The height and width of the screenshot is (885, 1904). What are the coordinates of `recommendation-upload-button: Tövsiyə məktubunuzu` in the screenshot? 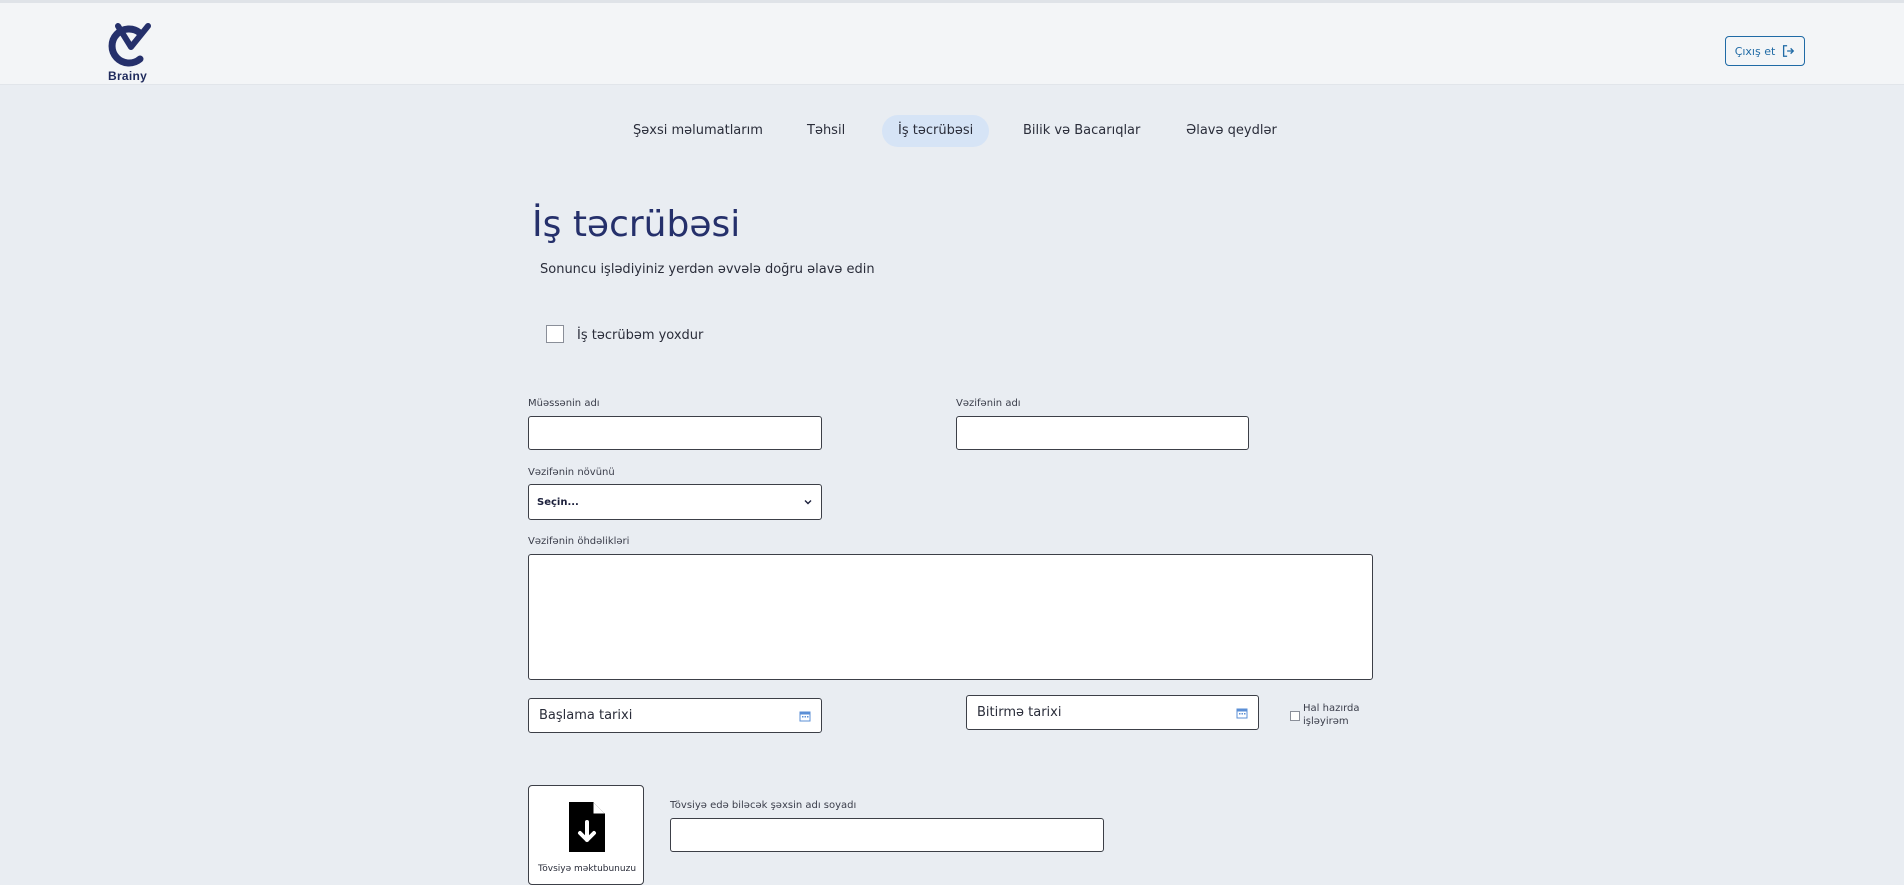 It's located at (586, 835).